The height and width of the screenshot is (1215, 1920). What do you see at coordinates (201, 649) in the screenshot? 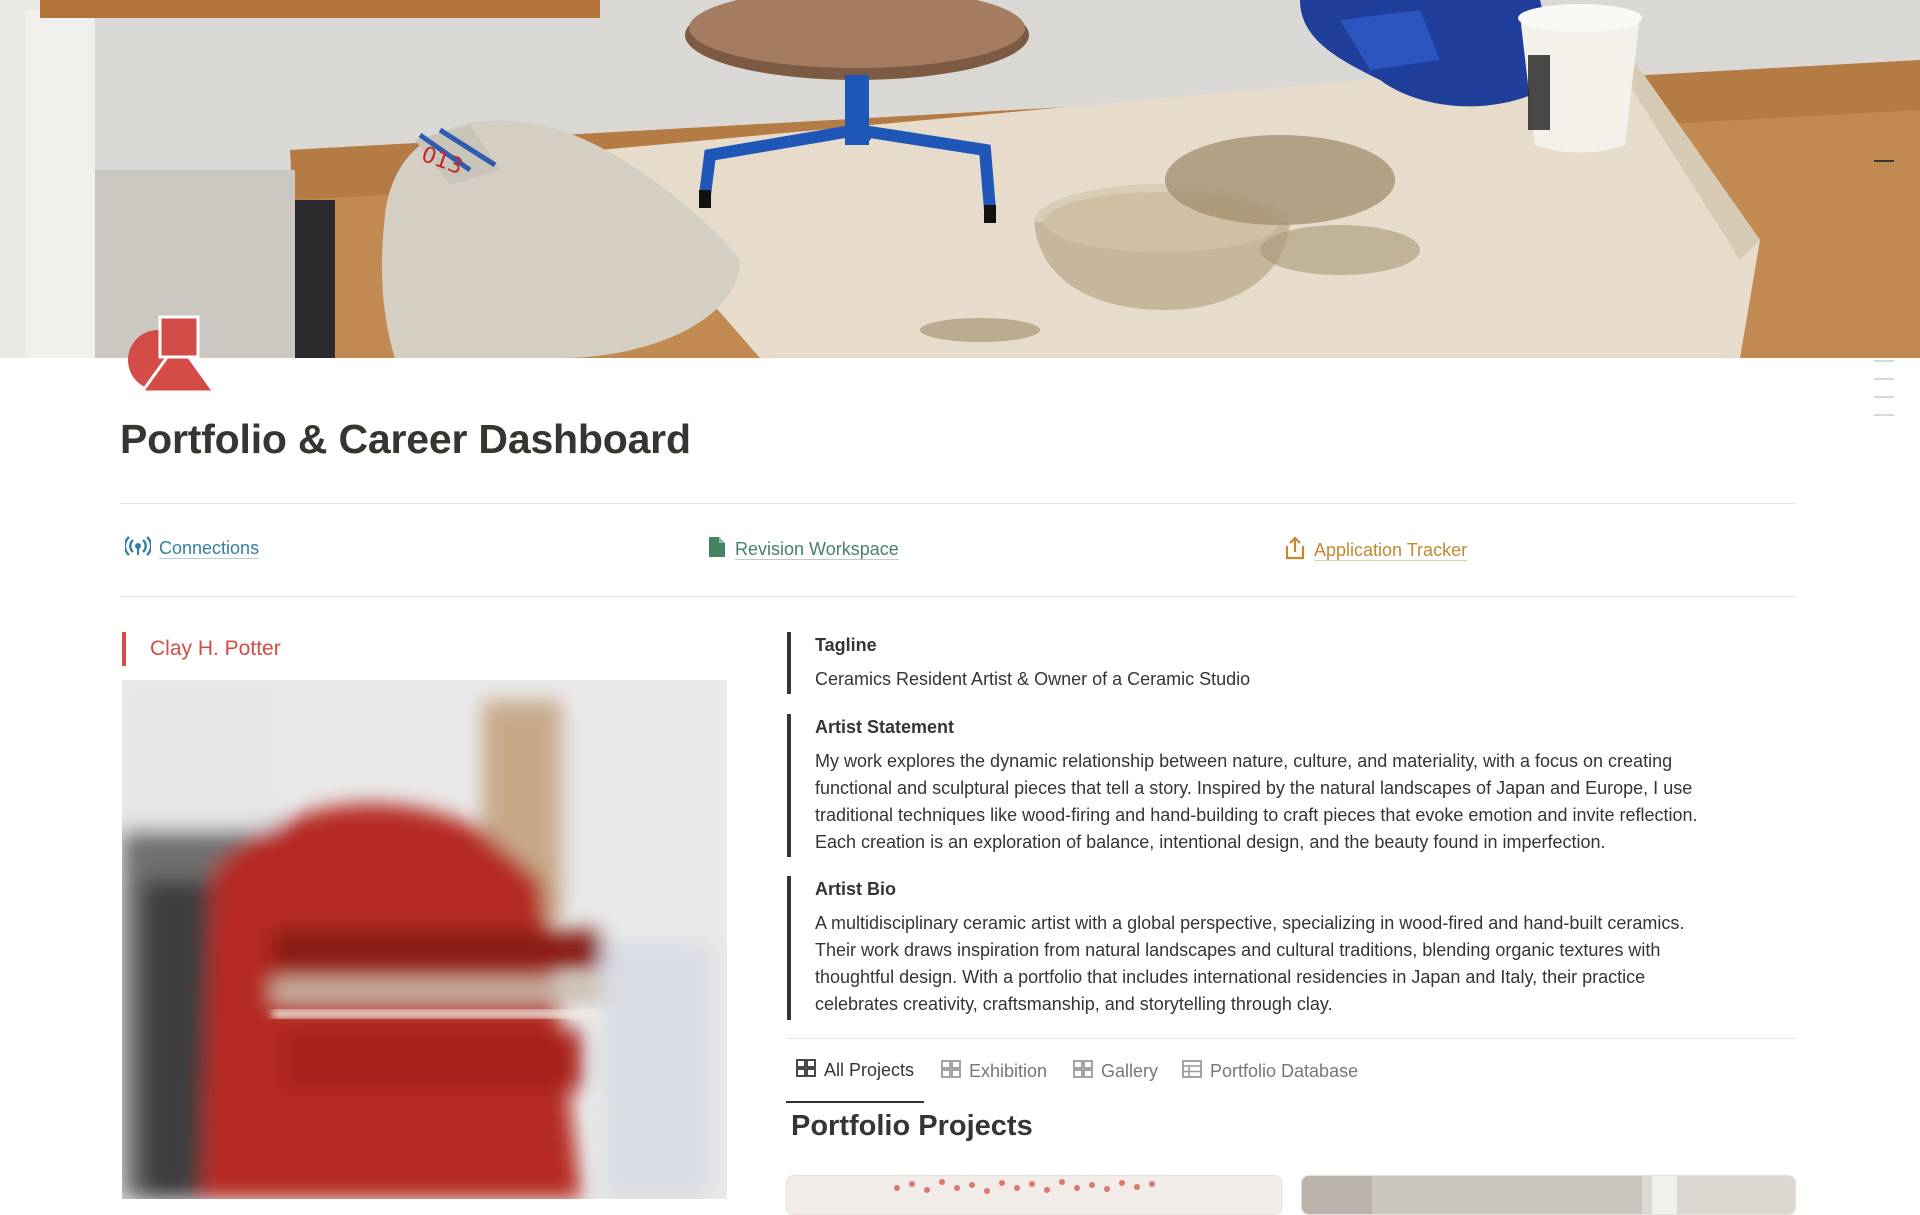
I see `artist-name: Clay H. Potter` at bounding box center [201, 649].